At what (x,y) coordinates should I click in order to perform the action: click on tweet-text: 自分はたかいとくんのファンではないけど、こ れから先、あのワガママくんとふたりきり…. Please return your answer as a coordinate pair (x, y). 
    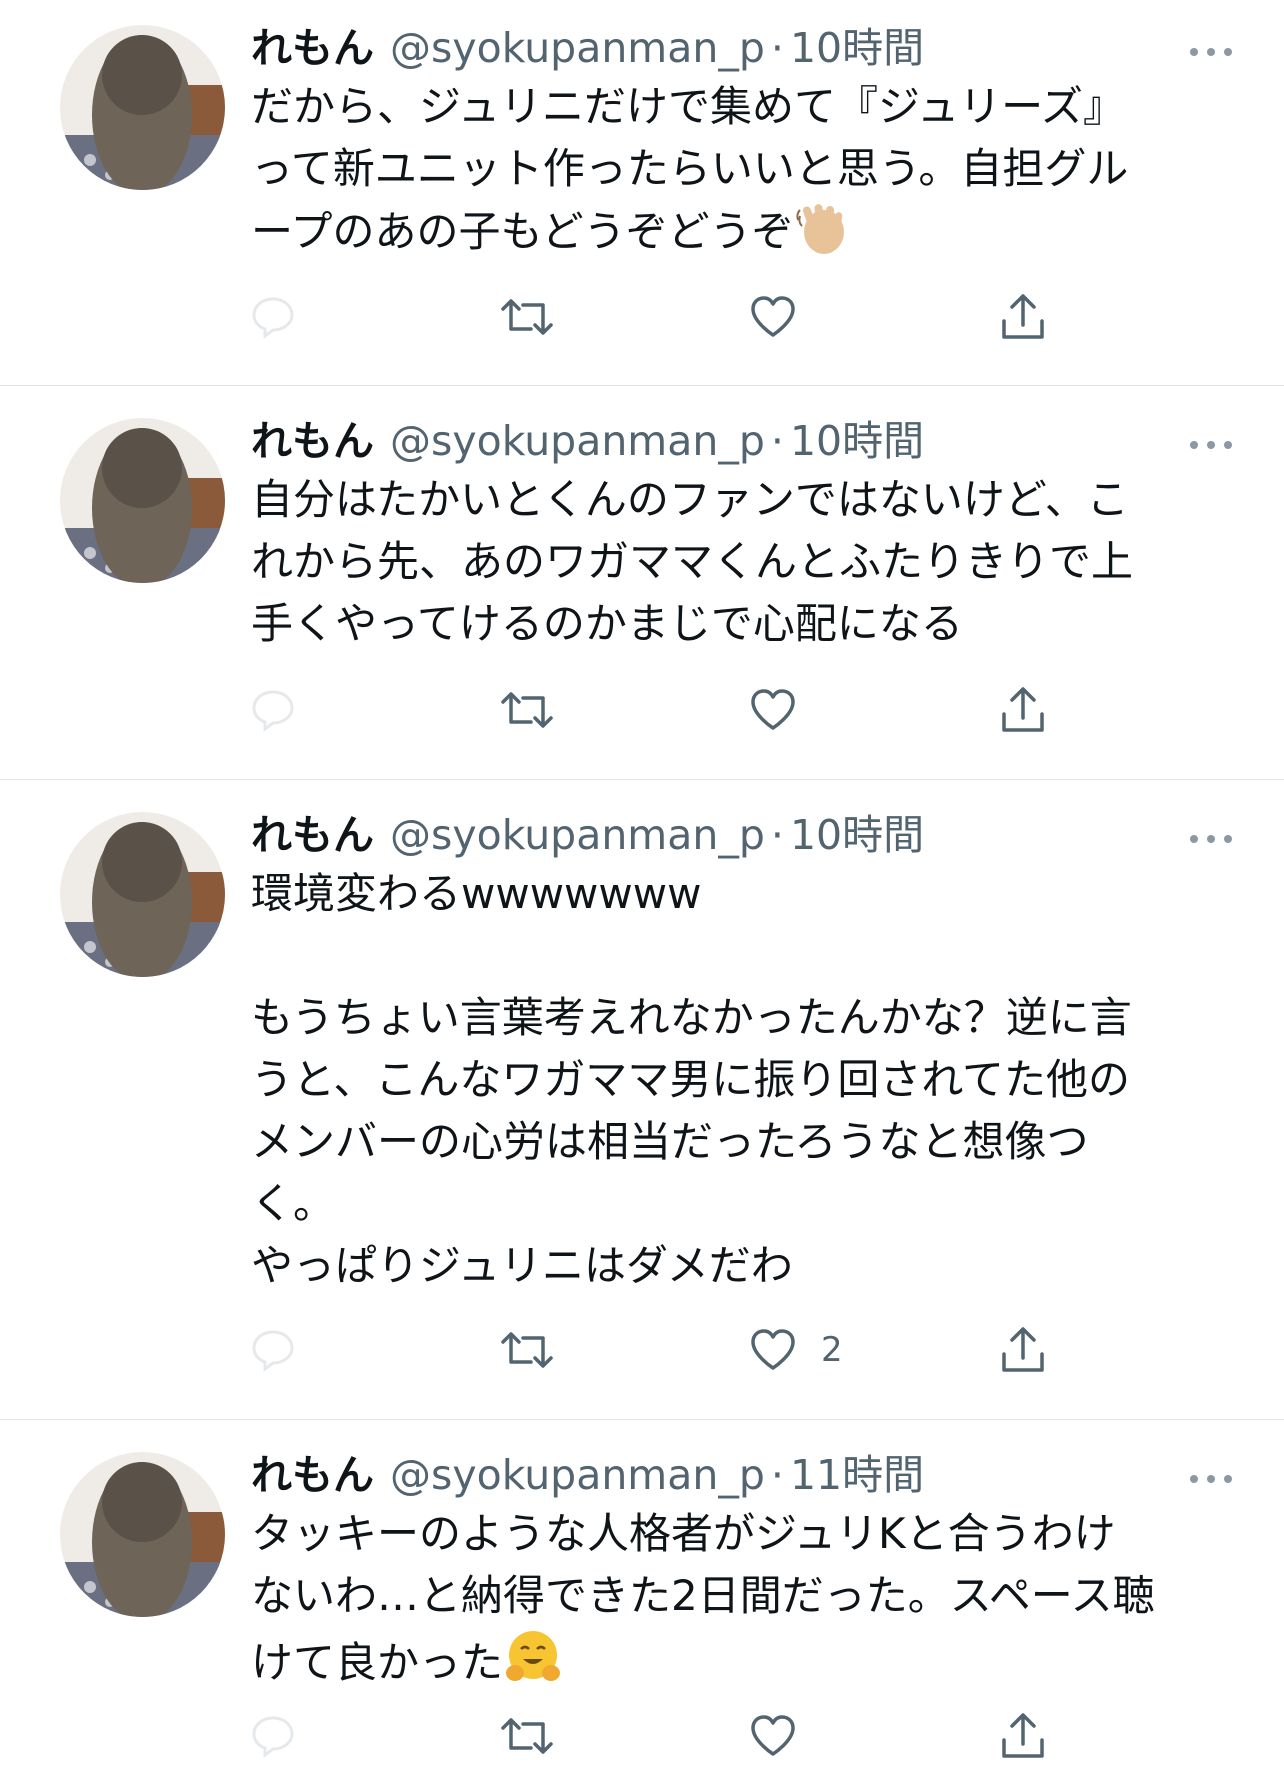
    Looking at the image, I should click on (743, 562).